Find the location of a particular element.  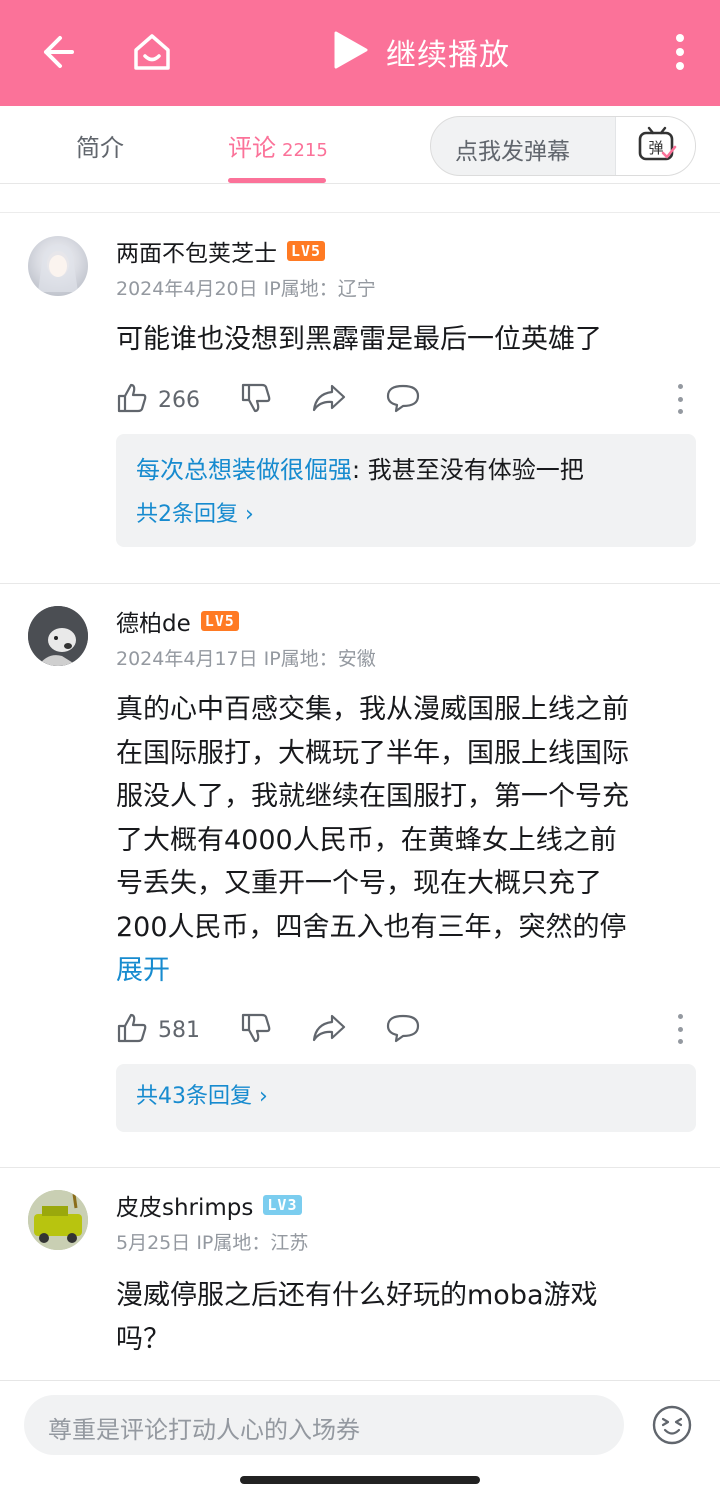

comment-date: 5月25日 is located at coordinates (153, 1243).